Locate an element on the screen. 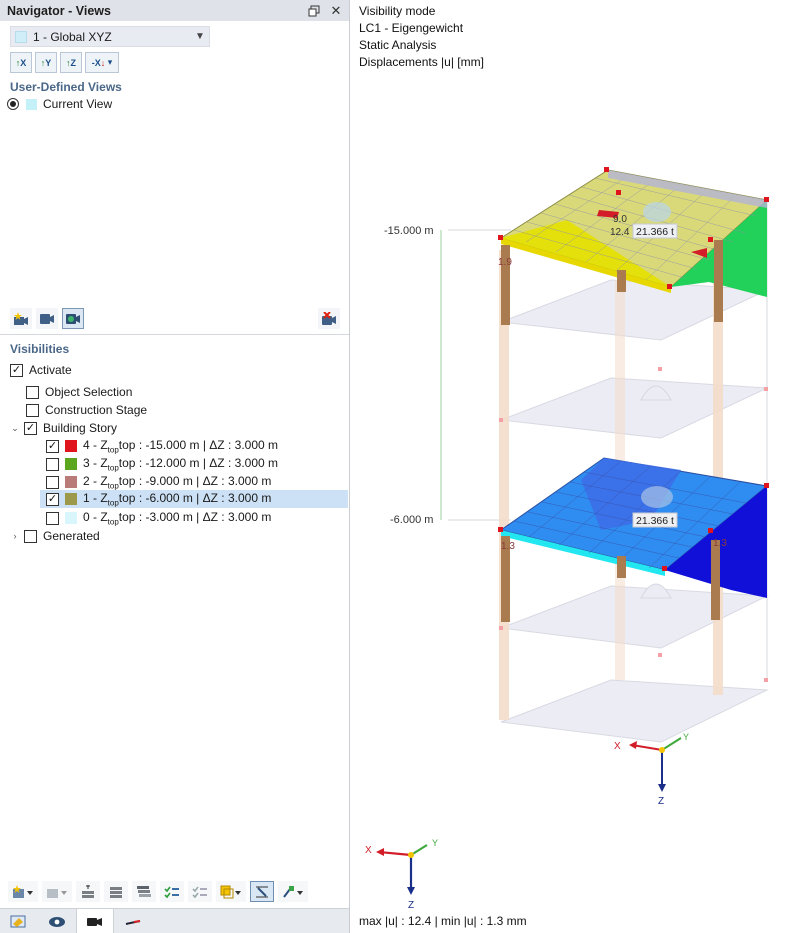  navigator-tabs is located at coordinates (174, 920).